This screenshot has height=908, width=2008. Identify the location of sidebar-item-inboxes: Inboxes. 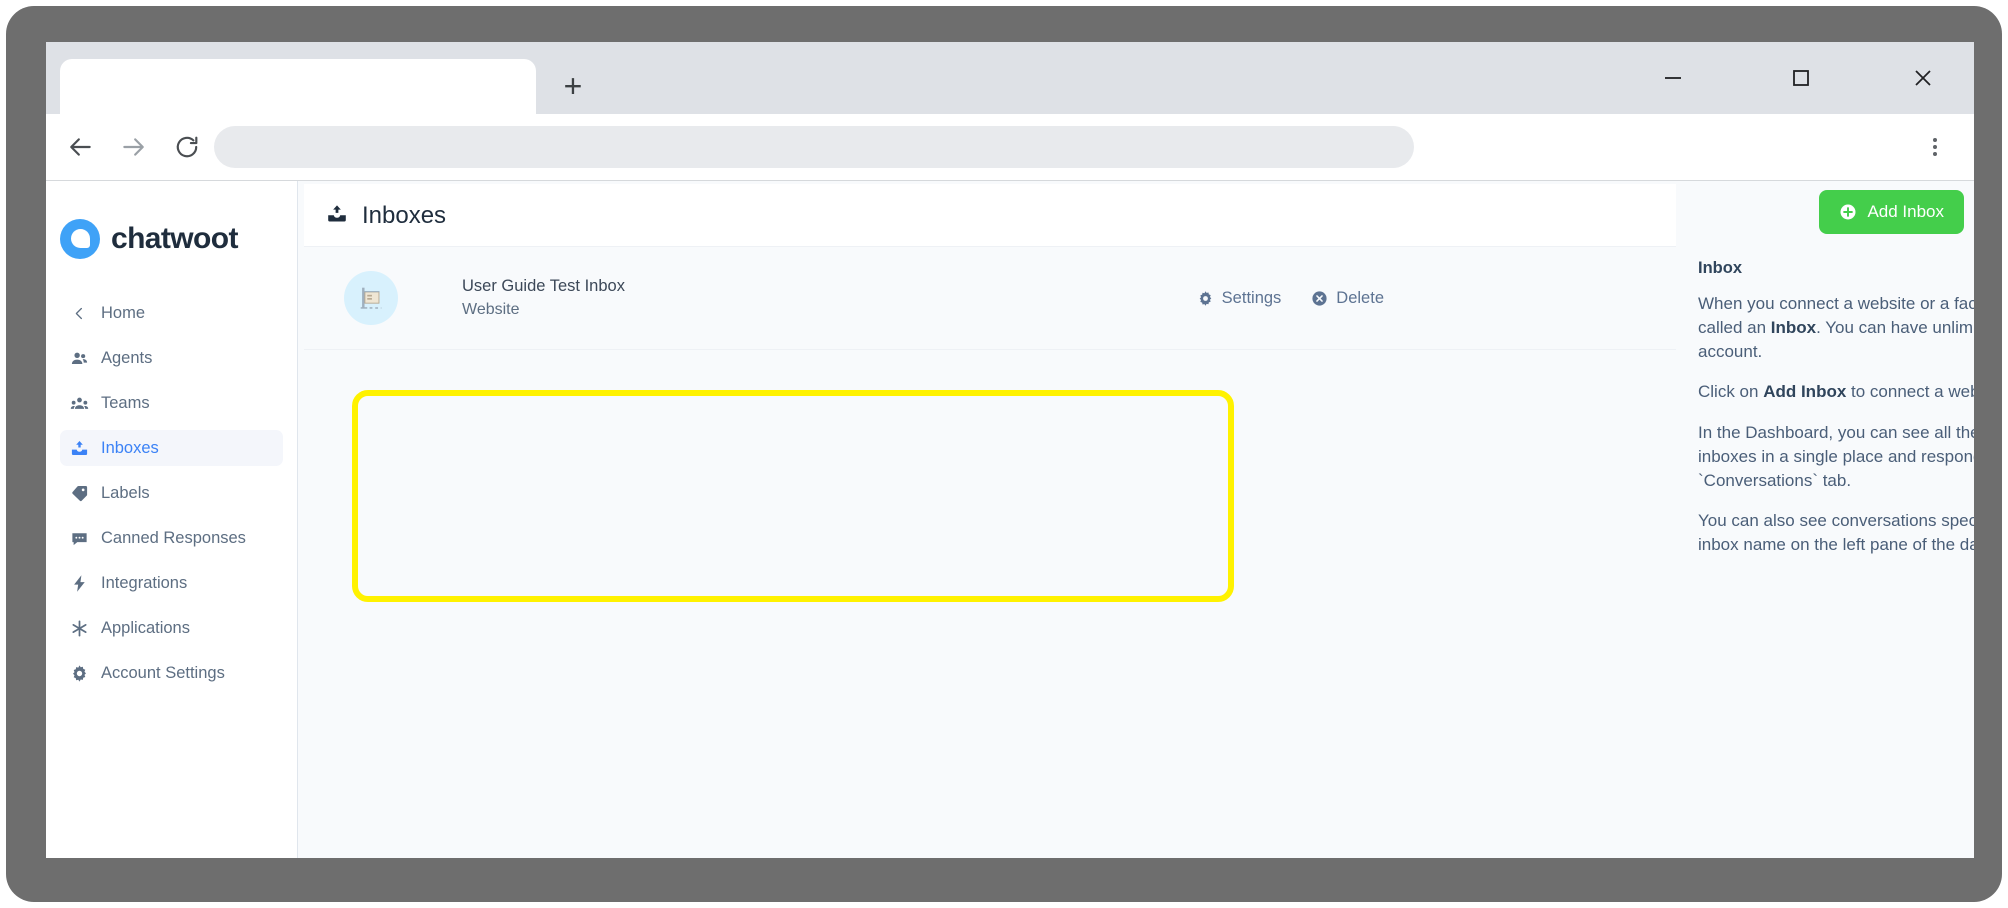
(171, 448).